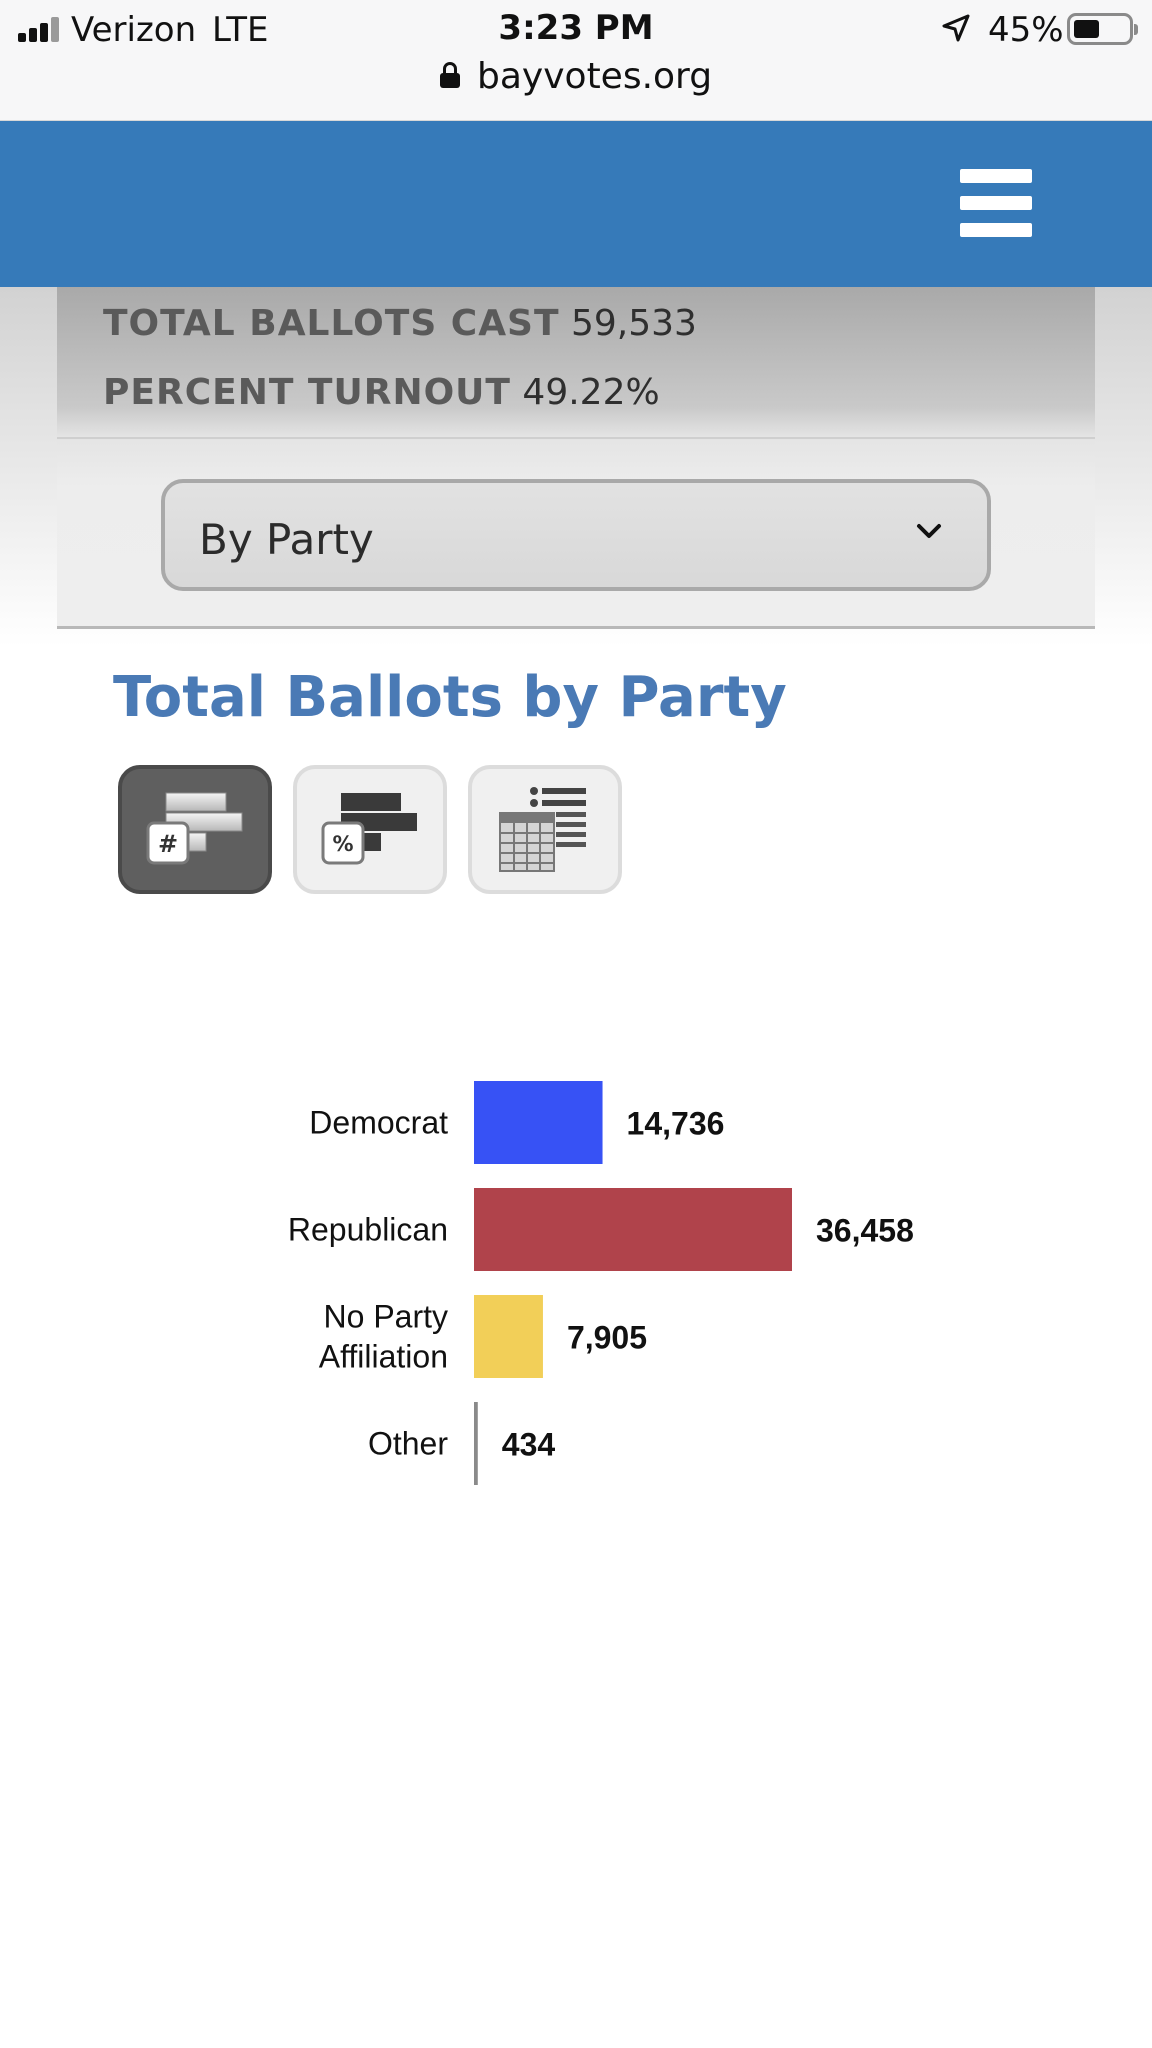 Image resolution: width=1152 pixels, height=2048 pixels. I want to click on chart-title: Total Ballots by Party, so click(450, 697).